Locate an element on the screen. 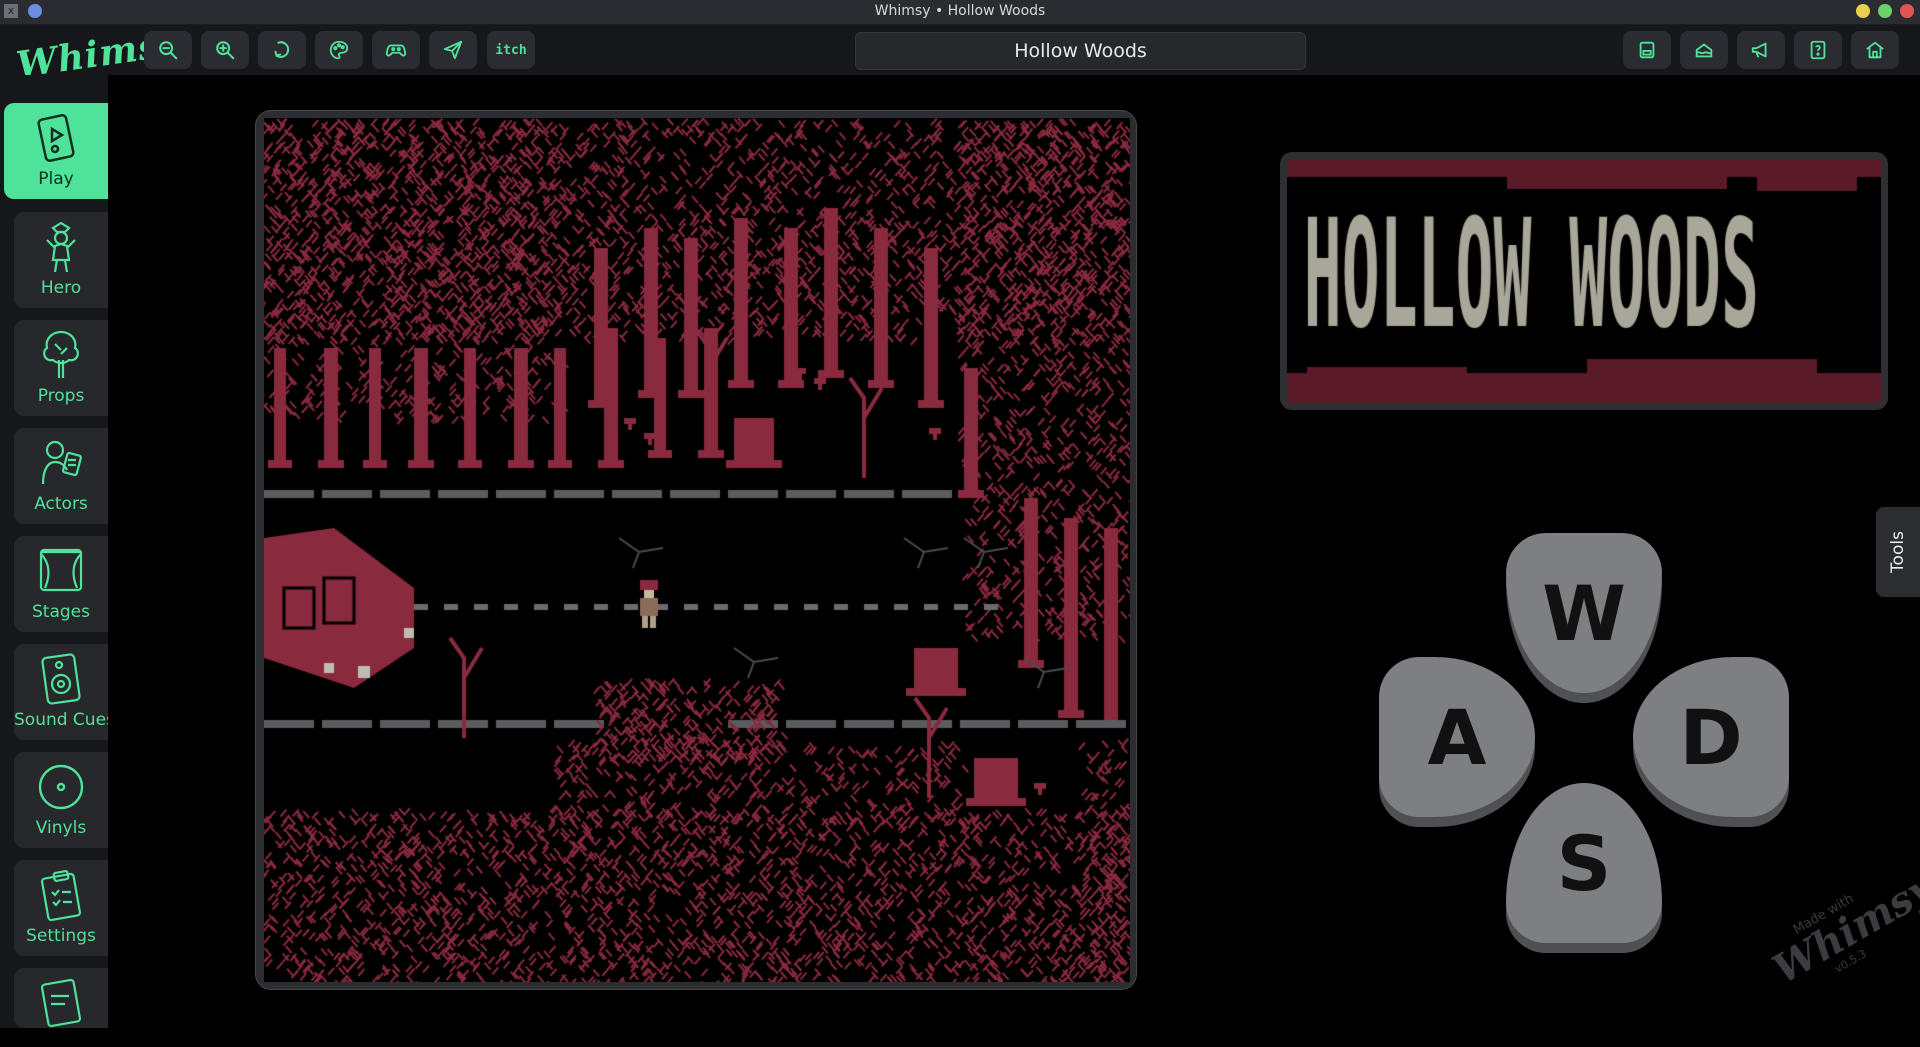  help-button is located at coordinates (1818, 50).